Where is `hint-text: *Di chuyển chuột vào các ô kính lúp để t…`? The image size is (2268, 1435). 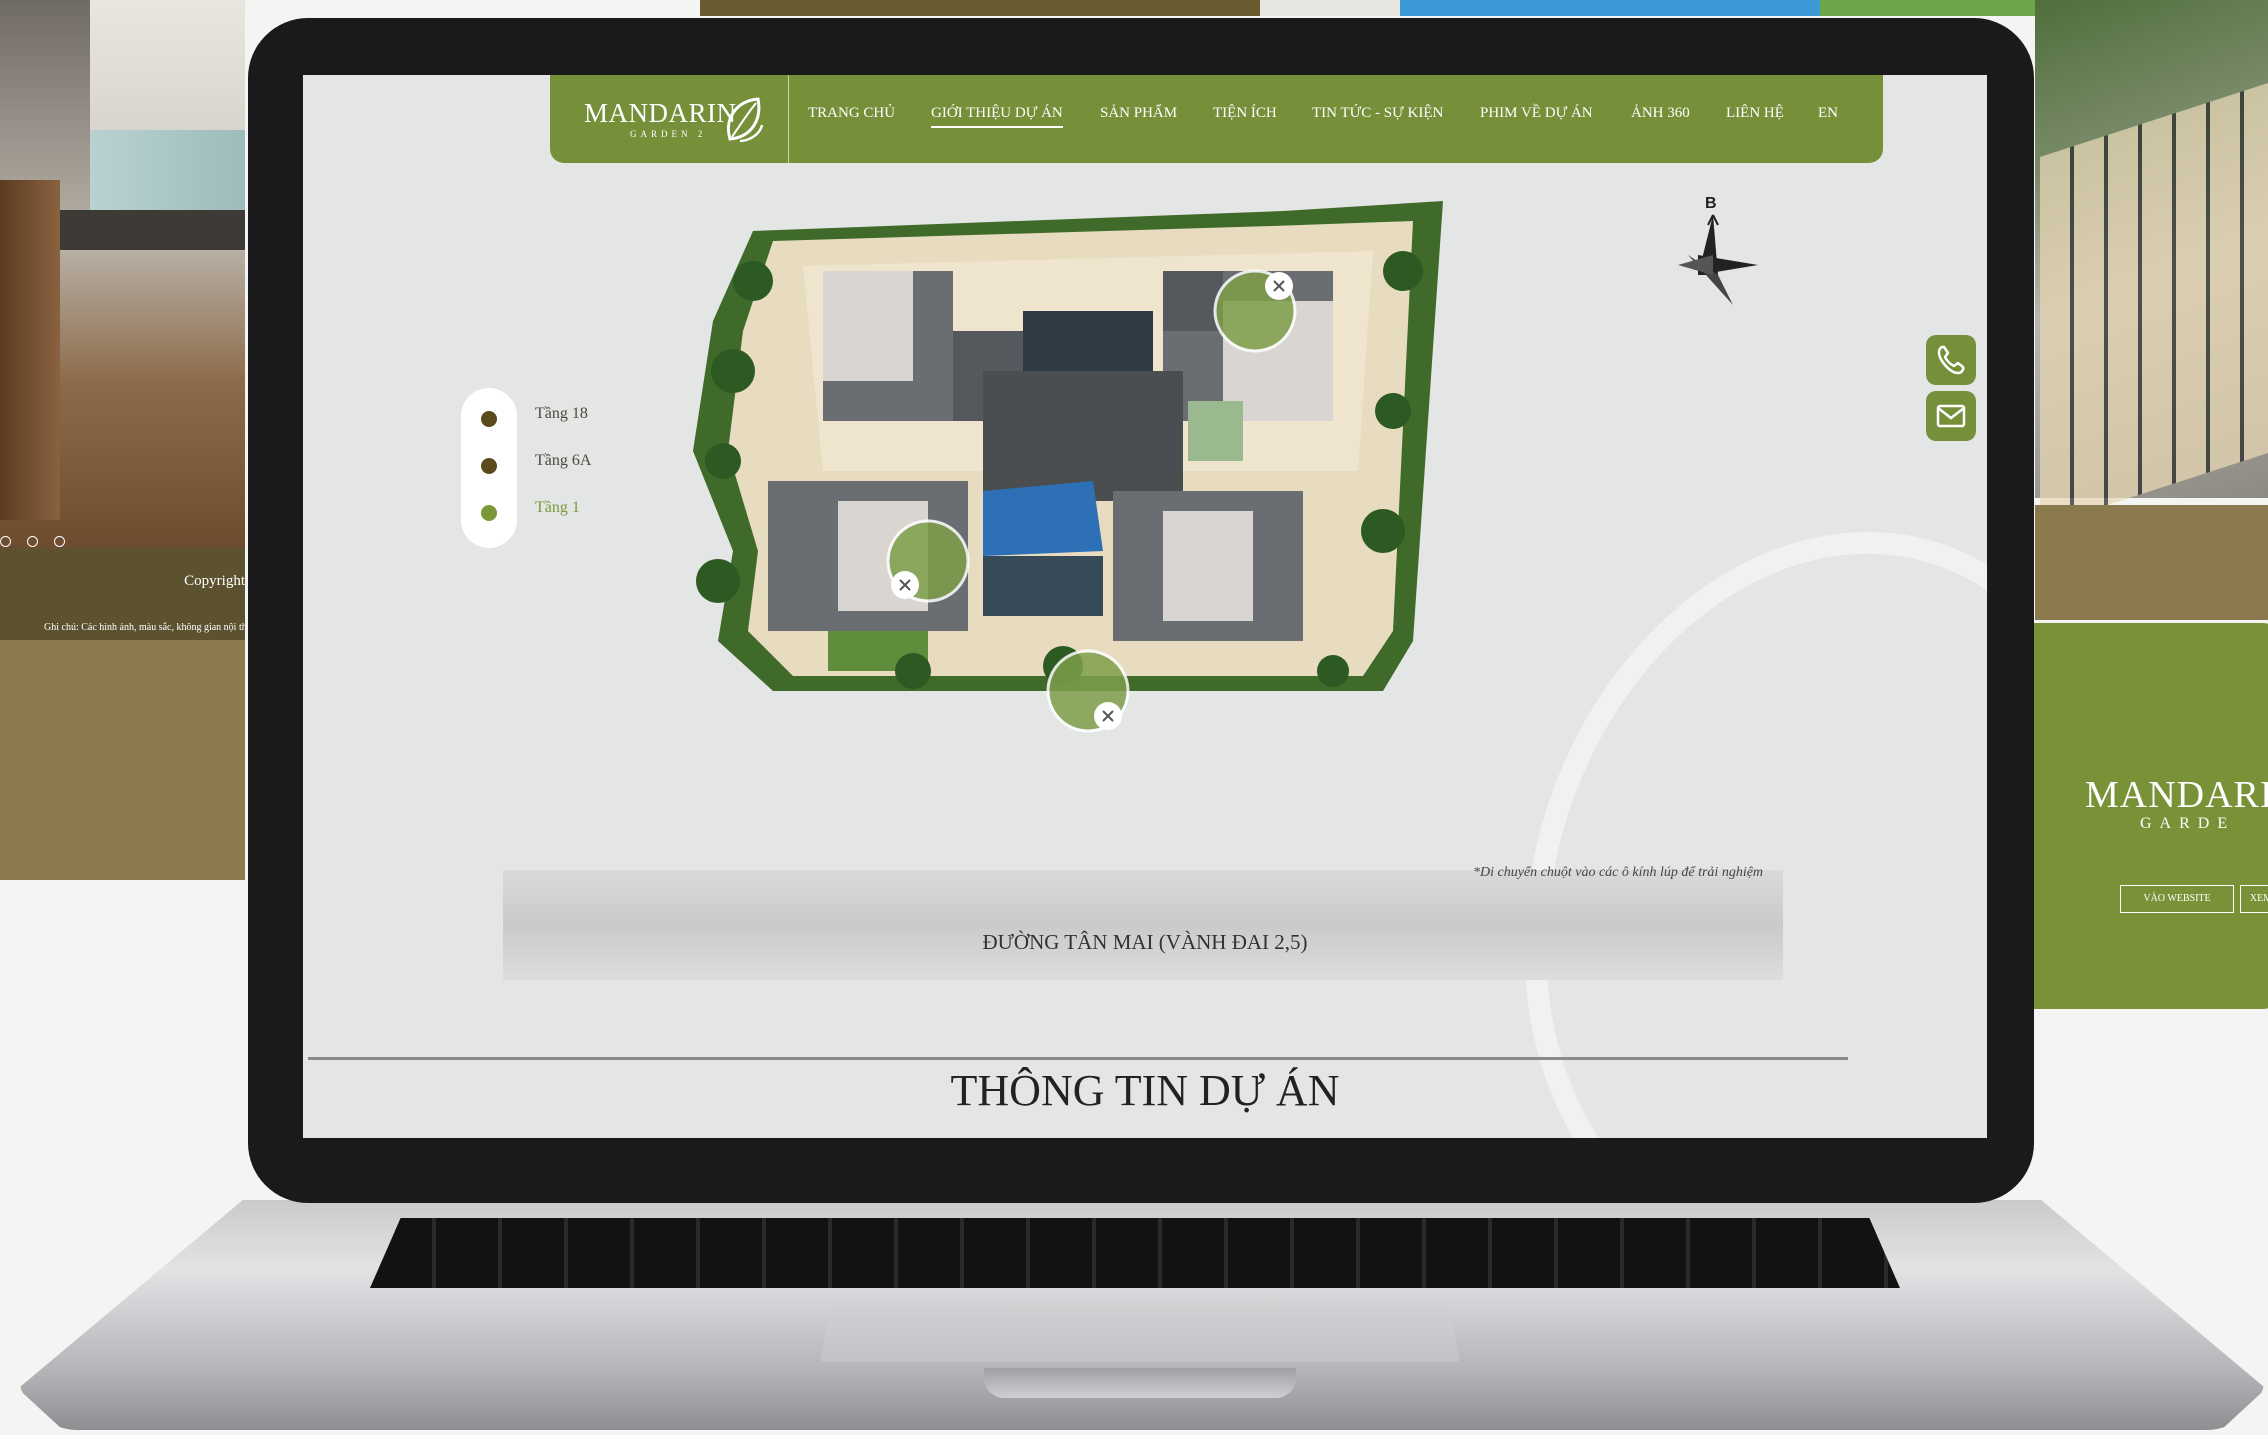
hint-text: *Di chuyển chuột vào các ô kính lúp để t… is located at coordinates (1618, 872).